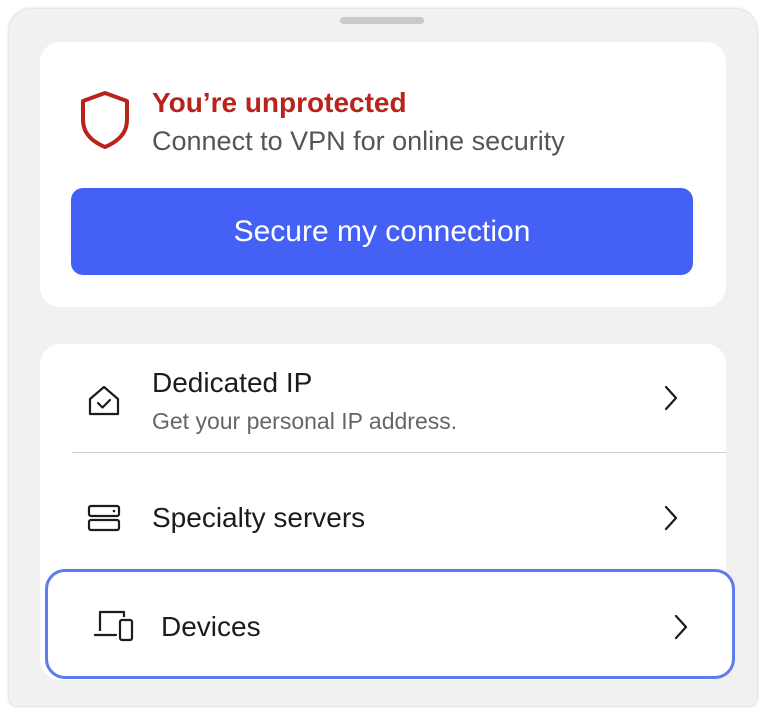 The height and width of the screenshot is (715, 771). I want to click on home-check-icon, so click(104, 400).